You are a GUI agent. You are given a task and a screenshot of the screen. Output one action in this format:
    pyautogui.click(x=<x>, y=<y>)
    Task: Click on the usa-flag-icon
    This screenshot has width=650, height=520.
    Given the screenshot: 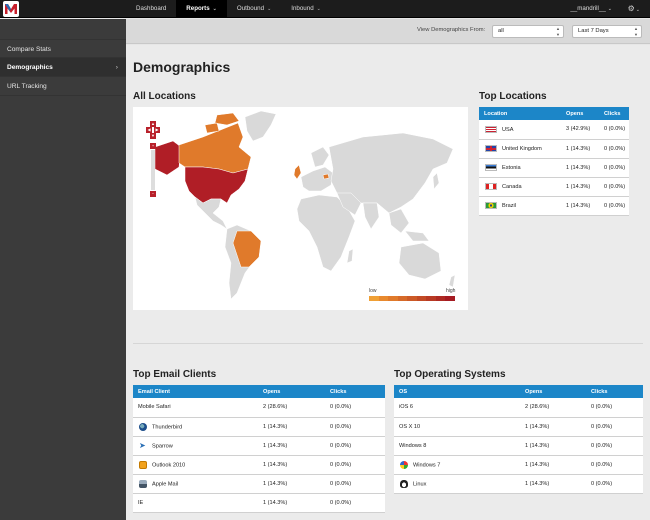 What is the action you would take?
    pyautogui.click(x=491, y=129)
    